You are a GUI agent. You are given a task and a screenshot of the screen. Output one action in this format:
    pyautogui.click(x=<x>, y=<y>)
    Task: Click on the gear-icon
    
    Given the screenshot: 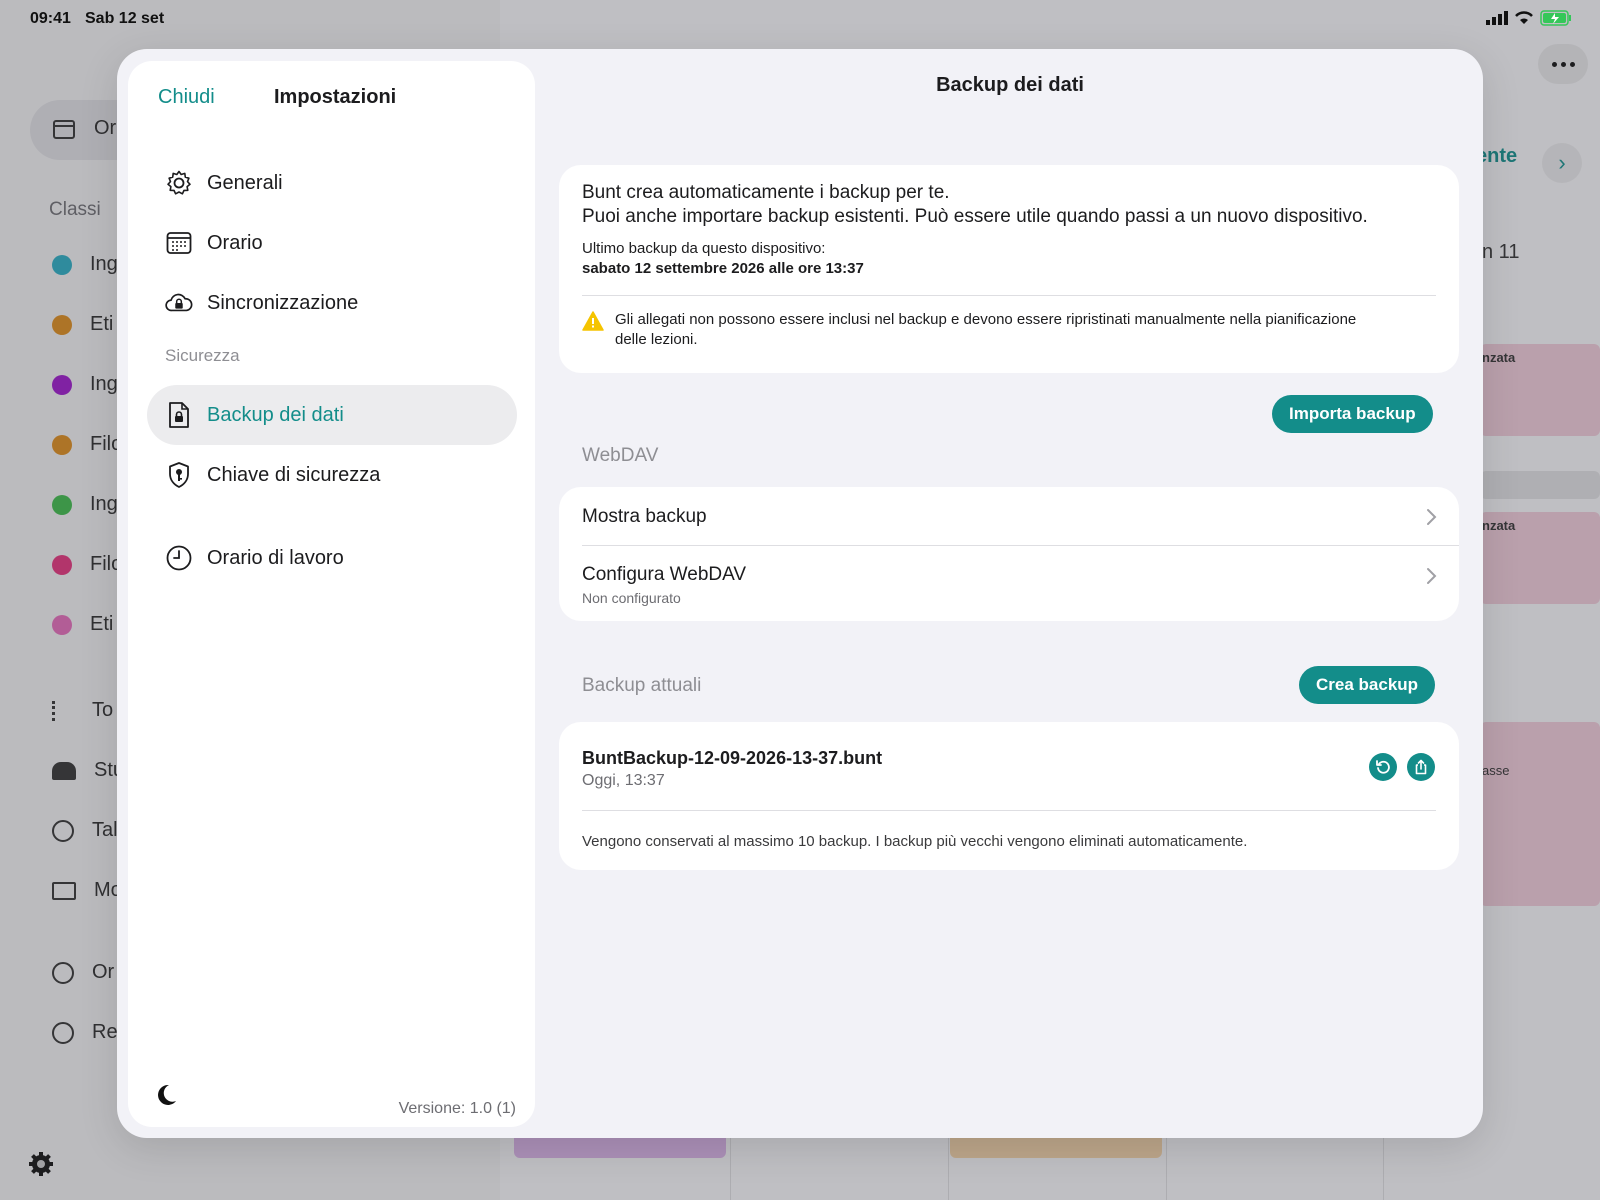 What is the action you would take?
    pyautogui.click(x=179, y=183)
    